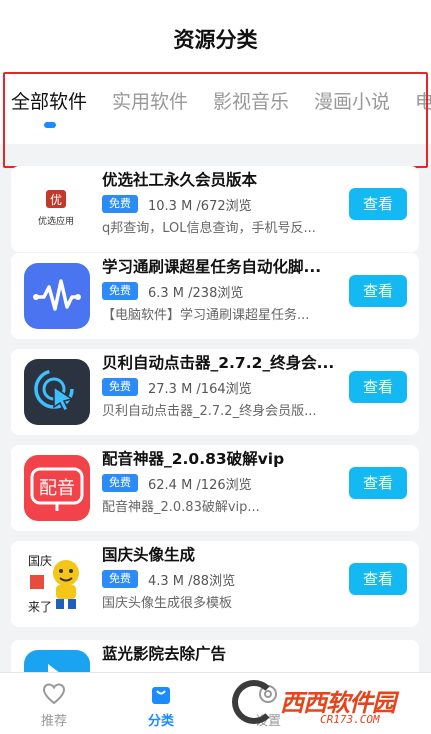  I want to click on nav-category: 分类, so click(161, 705).